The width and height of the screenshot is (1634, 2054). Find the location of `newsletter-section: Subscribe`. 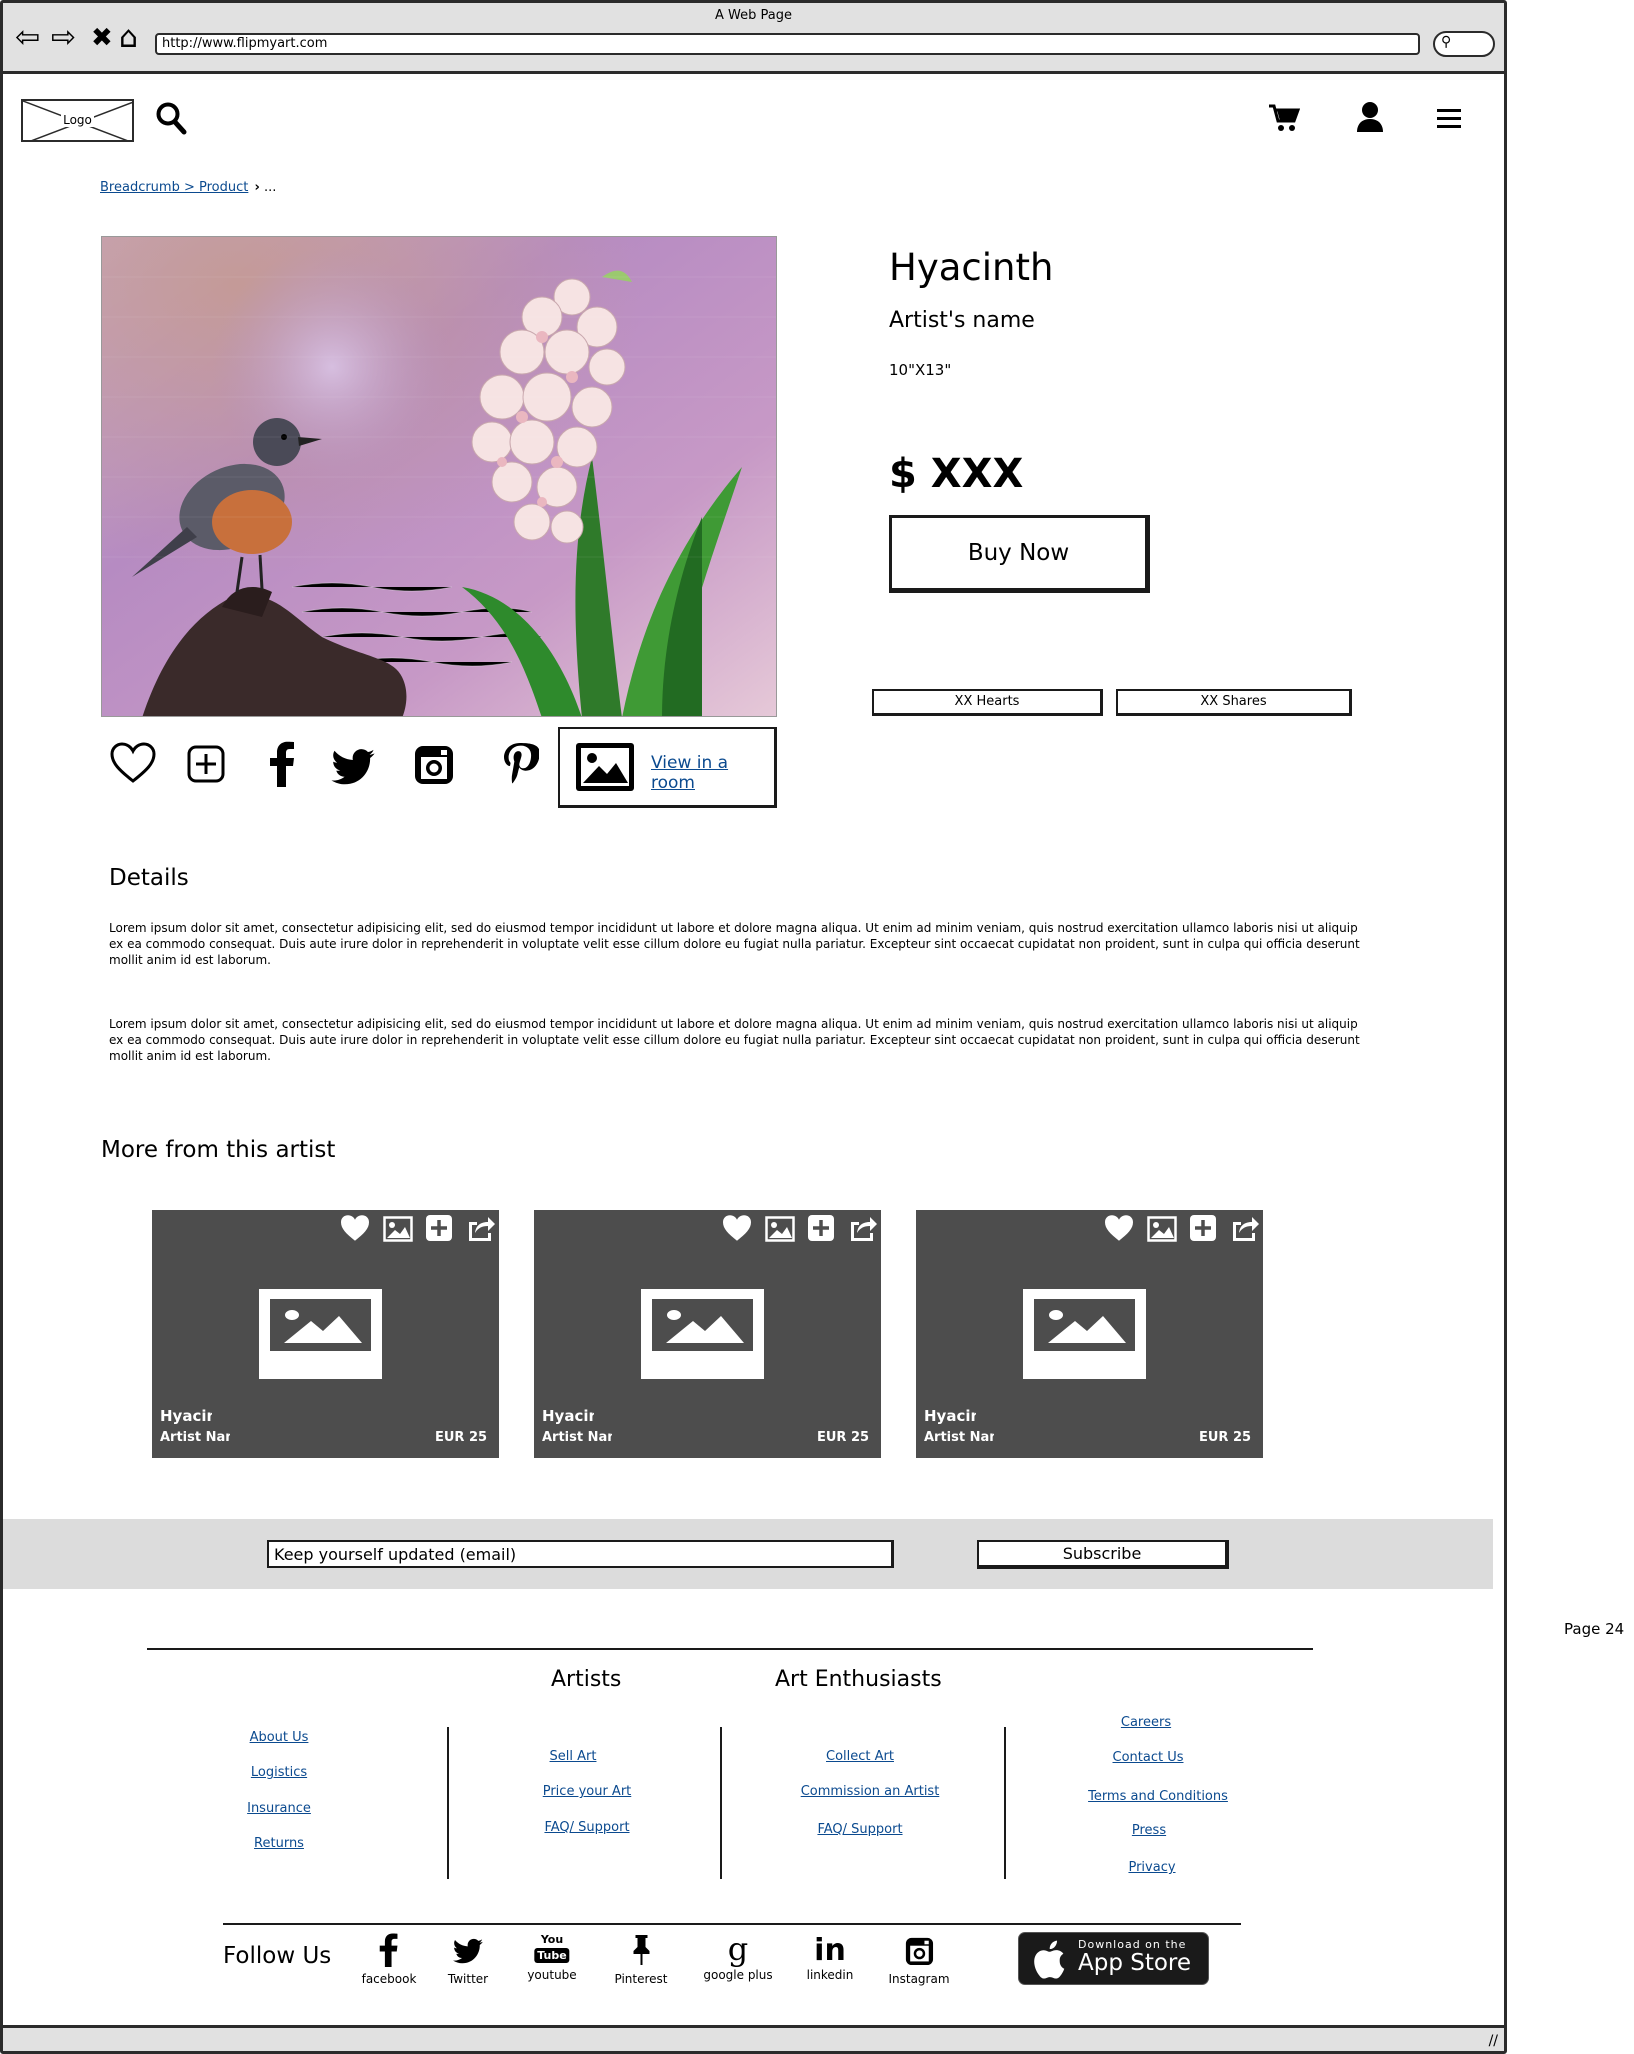

newsletter-section: Subscribe is located at coordinates (748, 1554).